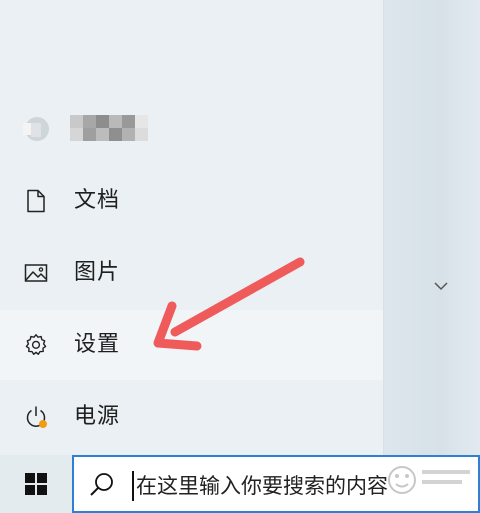 Image resolution: width=480 pixels, height=513 pixels. What do you see at coordinates (97, 272) in the screenshot?
I see `menu-item-label: 图片` at bounding box center [97, 272].